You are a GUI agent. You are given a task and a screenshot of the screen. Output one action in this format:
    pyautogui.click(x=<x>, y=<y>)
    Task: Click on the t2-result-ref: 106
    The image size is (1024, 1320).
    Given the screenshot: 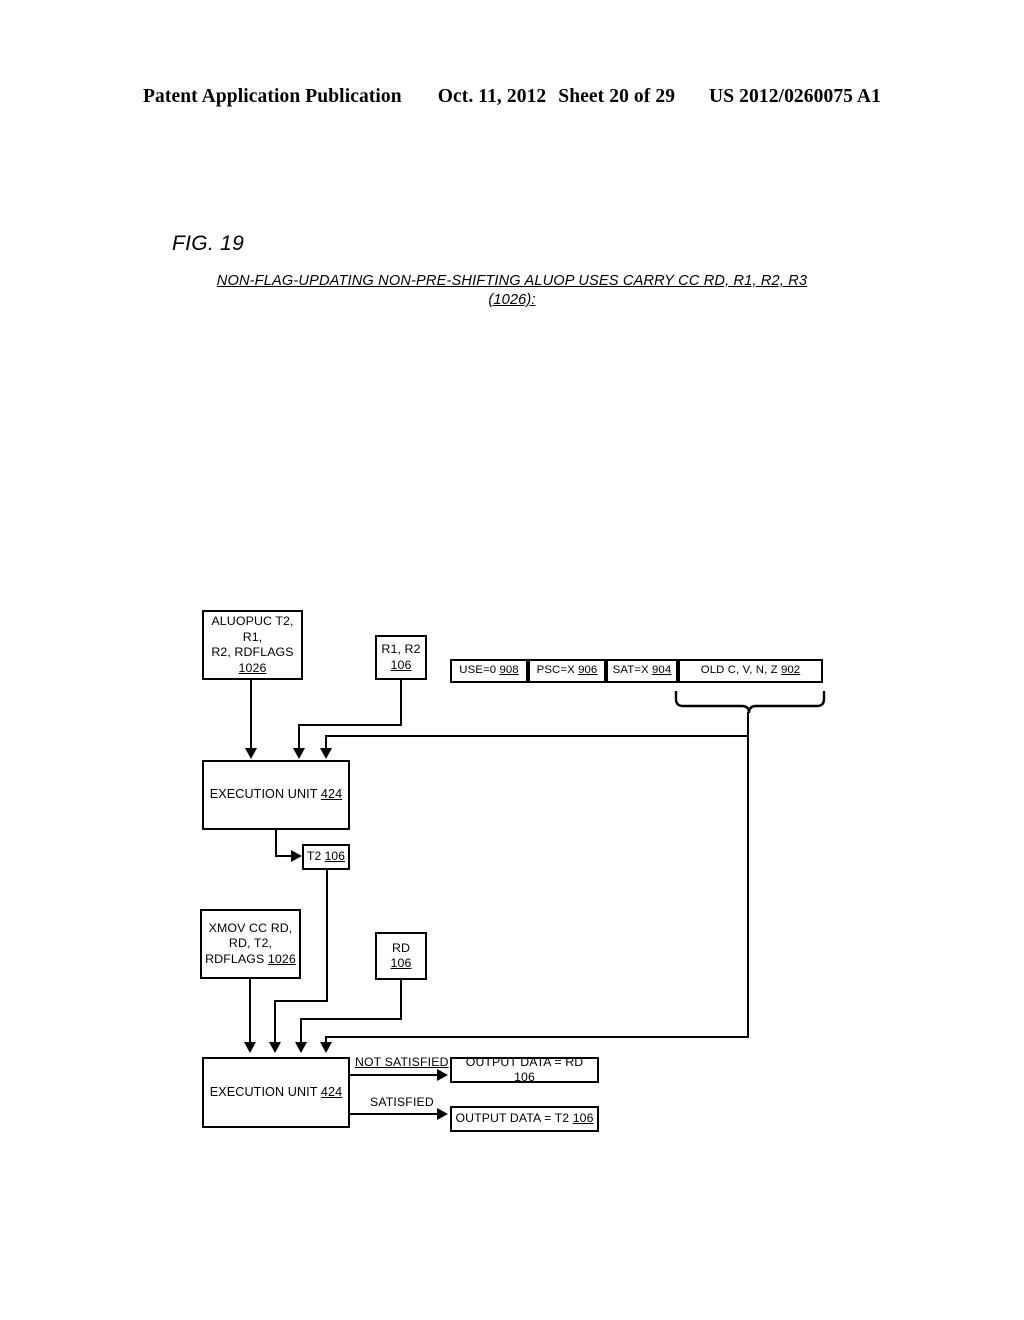 What is the action you would take?
    pyautogui.click(x=334, y=856)
    